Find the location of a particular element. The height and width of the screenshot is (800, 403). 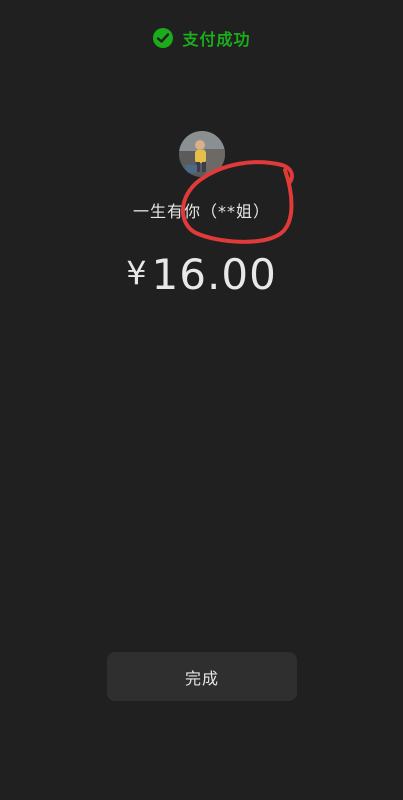

avatar is located at coordinates (202, 154).